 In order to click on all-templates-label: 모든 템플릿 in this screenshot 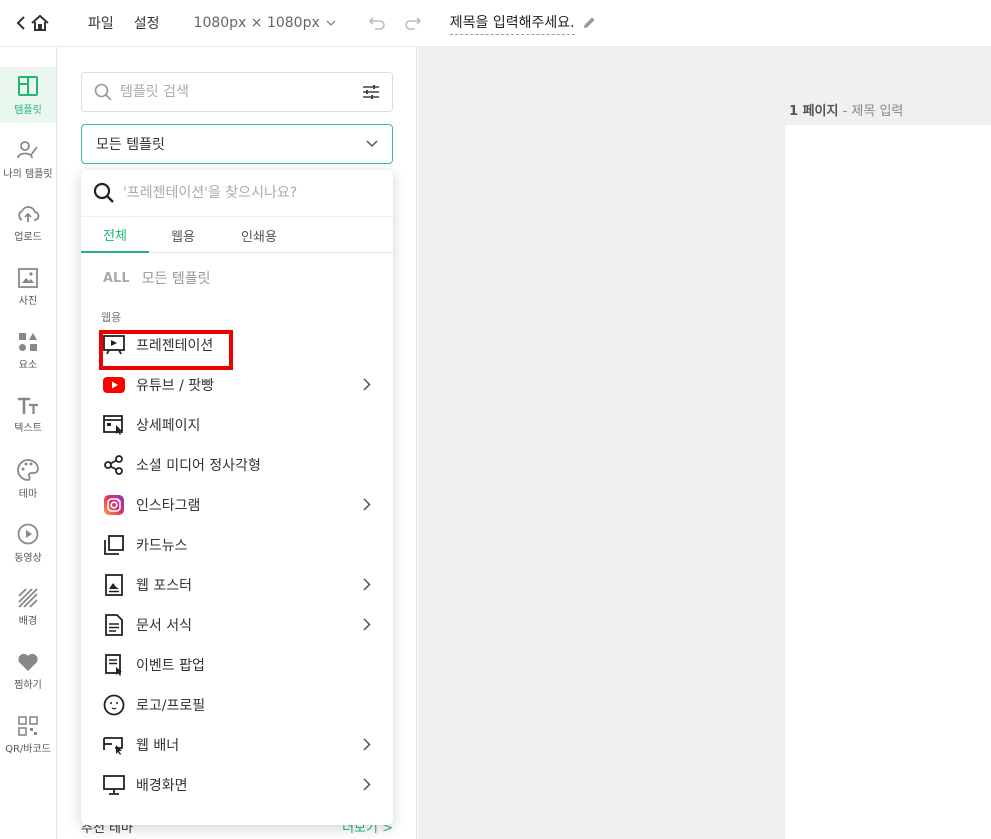, I will do `click(176, 279)`.